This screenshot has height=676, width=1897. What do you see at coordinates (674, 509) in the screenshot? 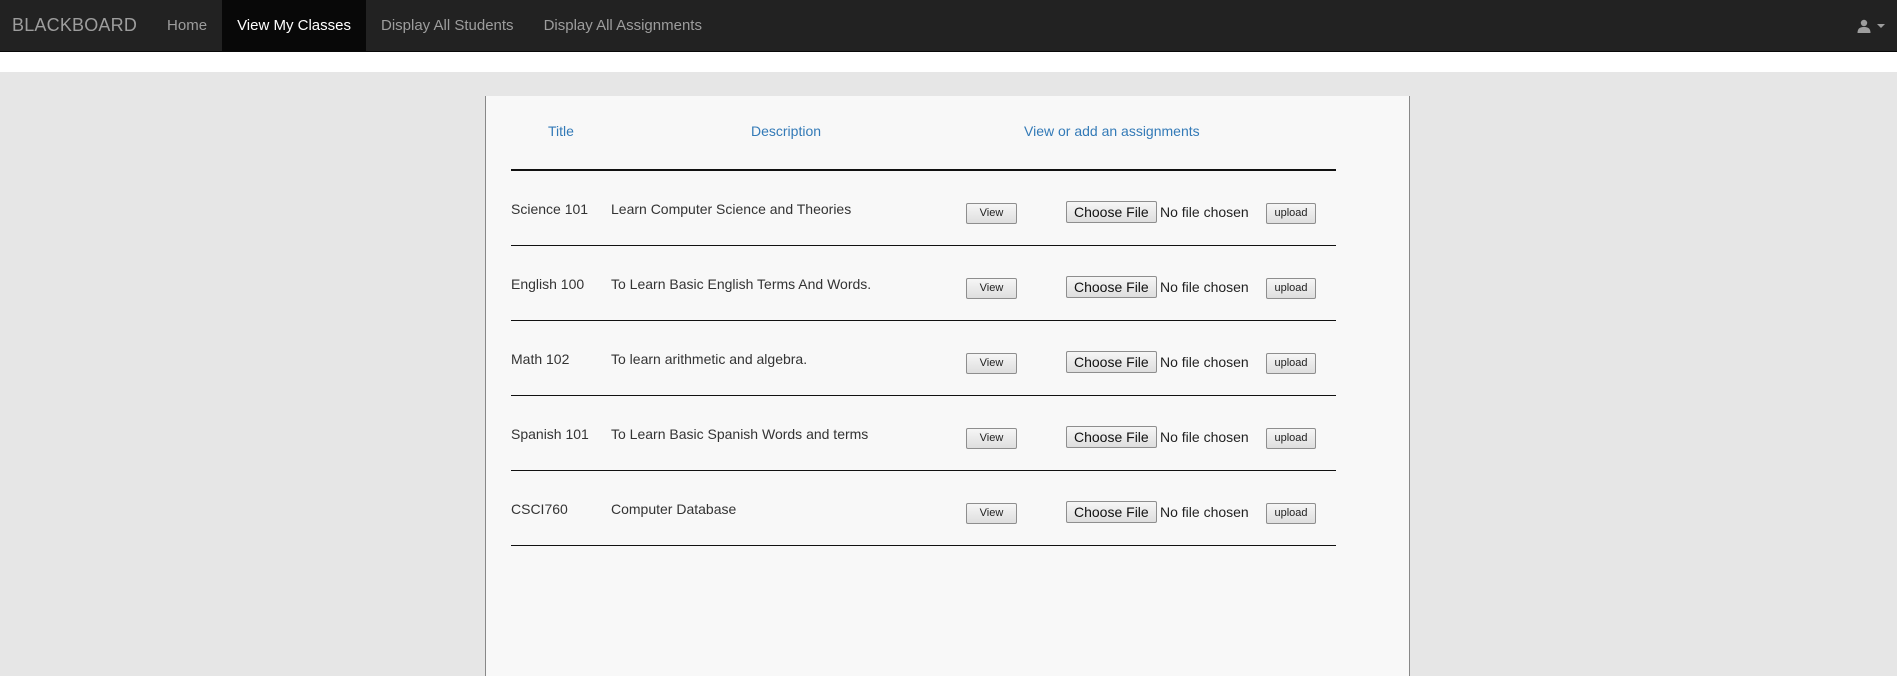
I see `class-description: Computer Database` at bounding box center [674, 509].